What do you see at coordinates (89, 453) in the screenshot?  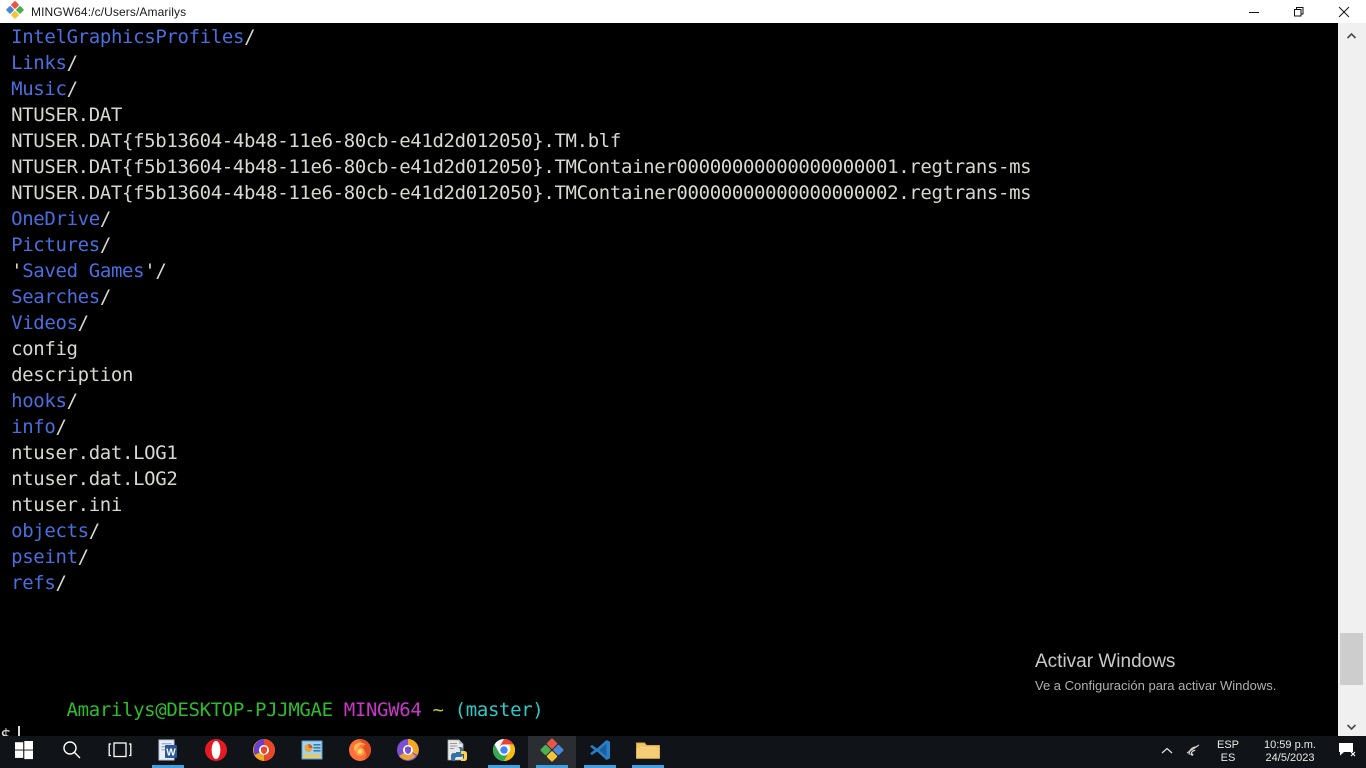 I see `terminal-line: ntuser.dat.LOG1` at bounding box center [89, 453].